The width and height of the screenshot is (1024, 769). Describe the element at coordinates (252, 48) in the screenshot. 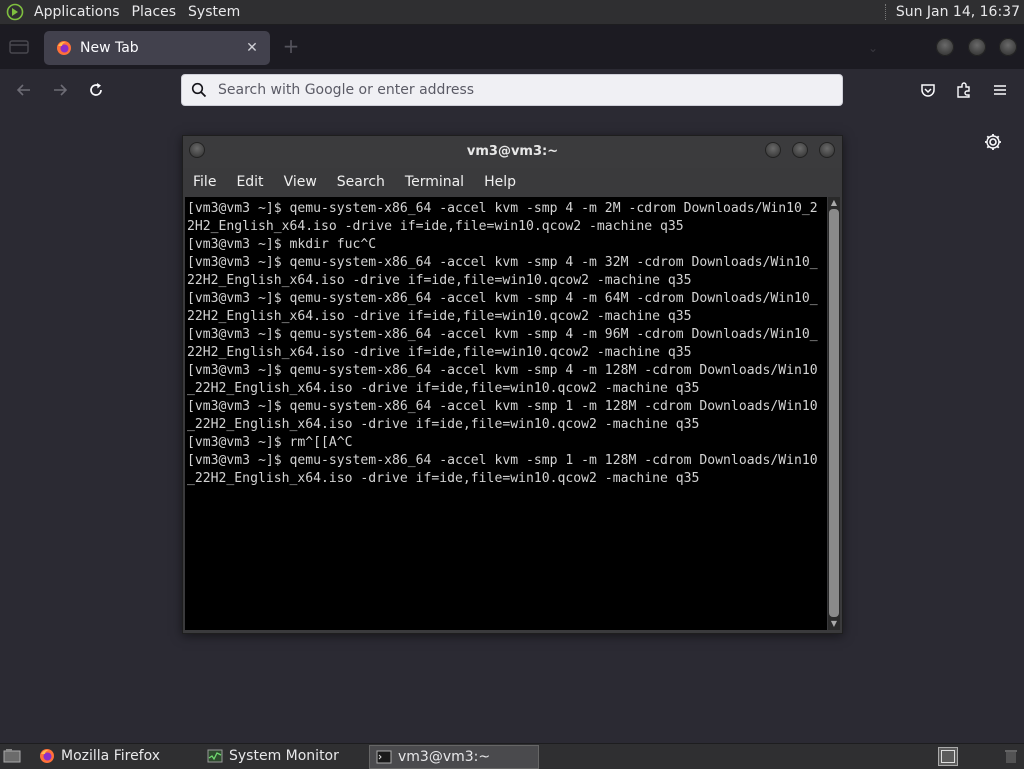

I see `close-icon: ✕` at that location.